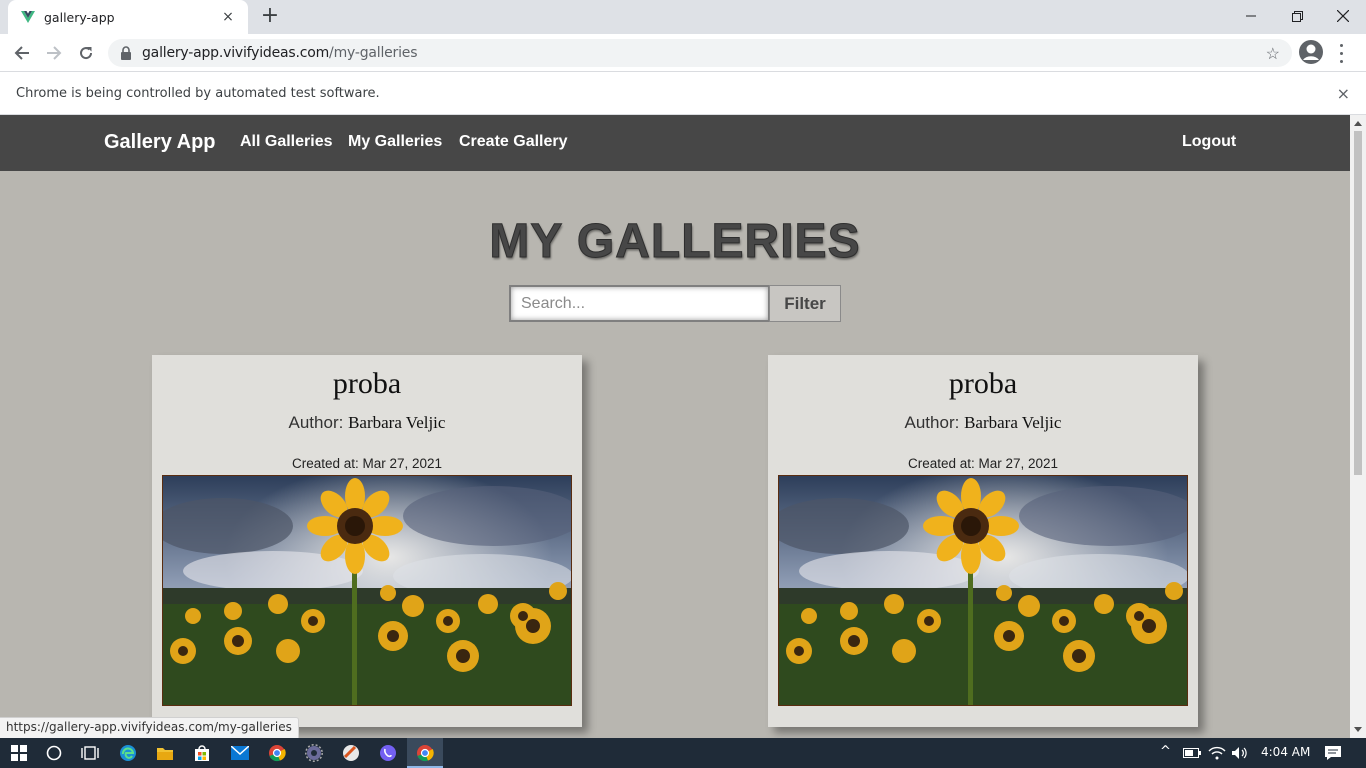 This screenshot has height=768, width=1366. What do you see at coordinates (314, 753) in the screenshot?
I see `settings-gear-icon` at bounding box center [314, 753].